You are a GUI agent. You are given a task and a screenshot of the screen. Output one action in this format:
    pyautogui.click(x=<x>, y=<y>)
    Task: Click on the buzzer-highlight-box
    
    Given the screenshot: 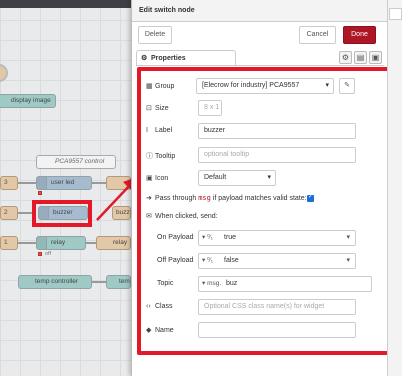 What is the action you would take?
    pyautogui.click(x=62, y=213)
    